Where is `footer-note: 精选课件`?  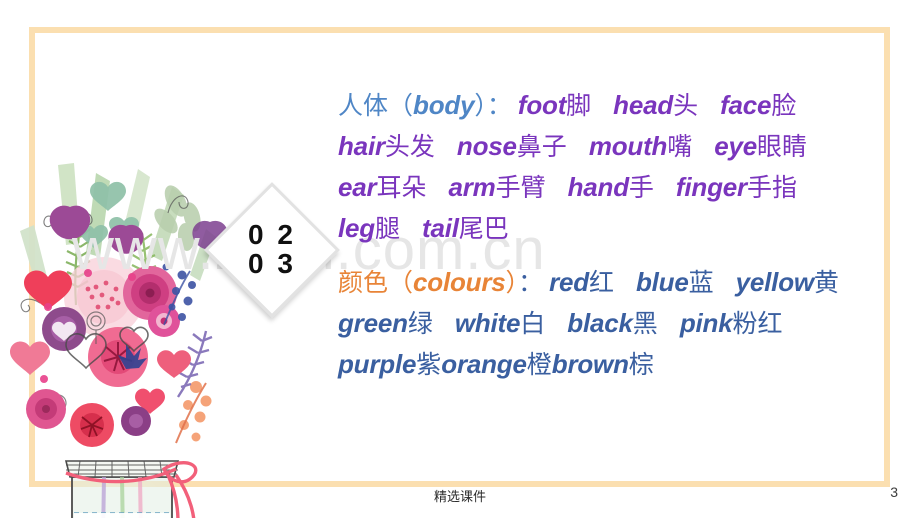 footer-note: 精选课件 is located at coordinates (459, 497).